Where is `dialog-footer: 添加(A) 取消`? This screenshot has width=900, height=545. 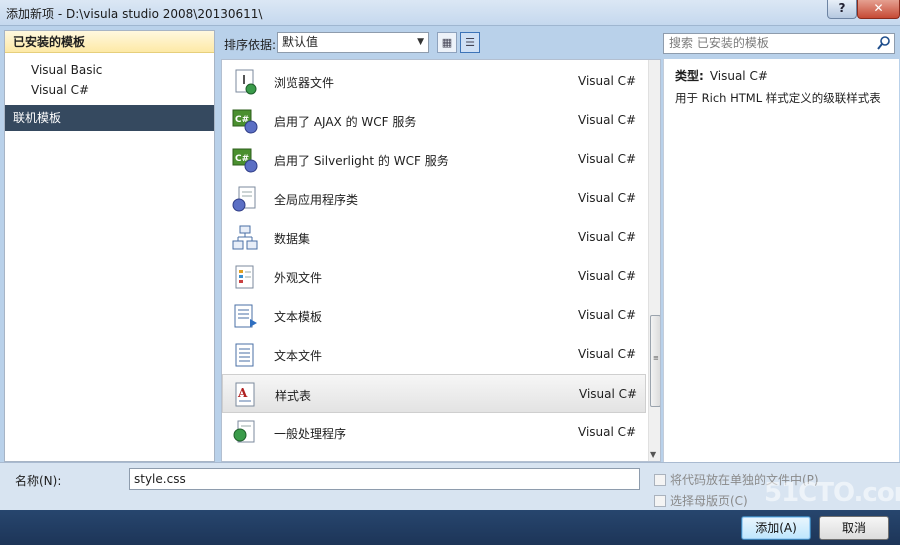 dialog-footer: 添加(A) 取消 is located at coordinates (450, 527).